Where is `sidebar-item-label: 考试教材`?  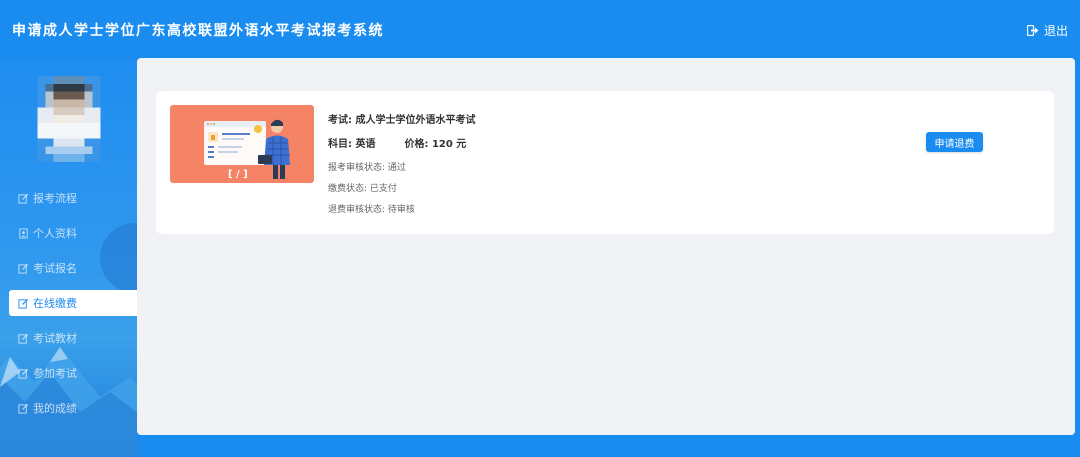 sidebar-item-label: 考试教材 is located at coordinates (55, 338).